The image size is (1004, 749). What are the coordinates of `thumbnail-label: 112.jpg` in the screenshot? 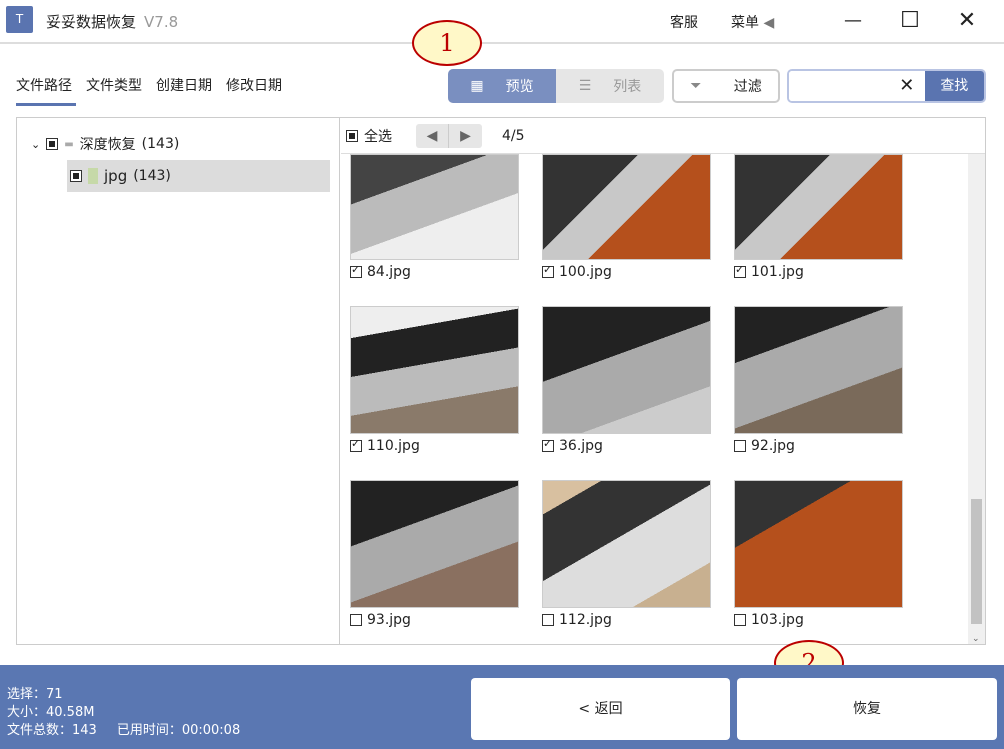 It's located at (577, 620).